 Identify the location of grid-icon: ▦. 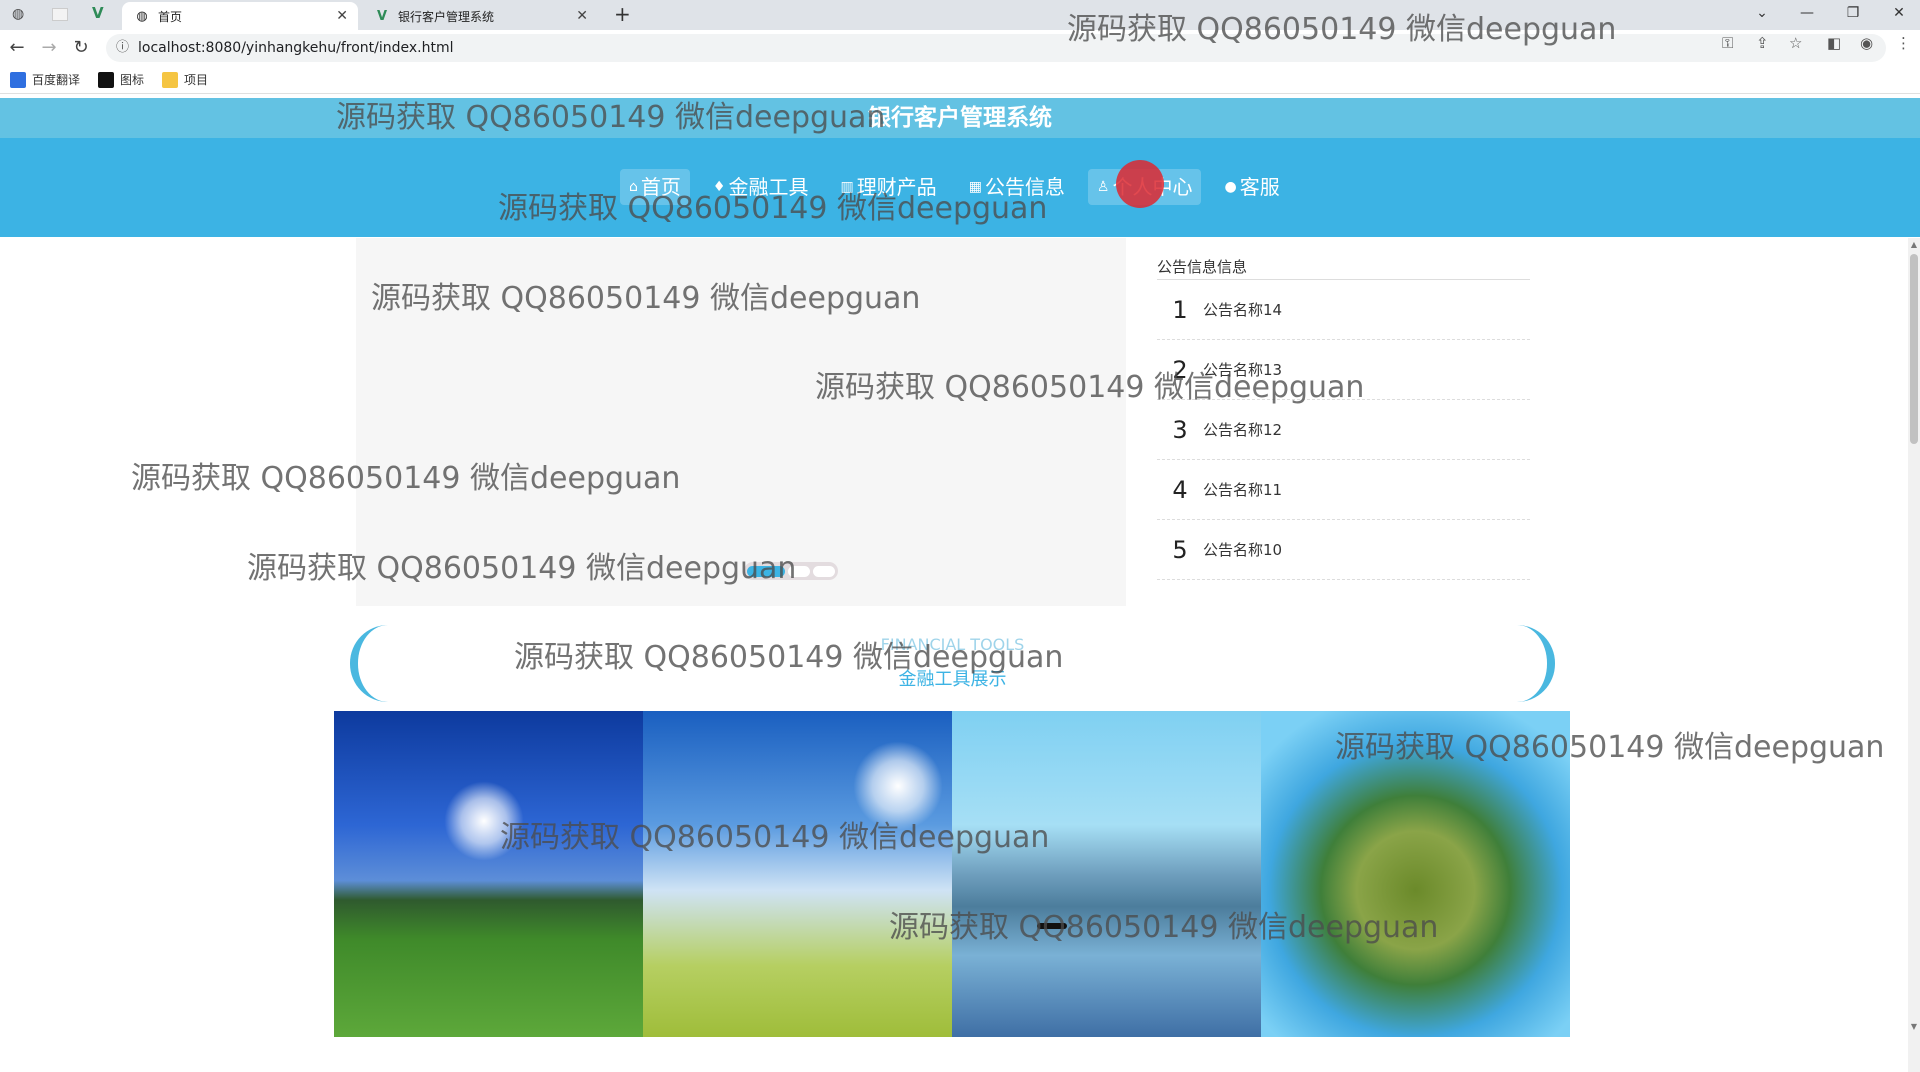
(975, 187).